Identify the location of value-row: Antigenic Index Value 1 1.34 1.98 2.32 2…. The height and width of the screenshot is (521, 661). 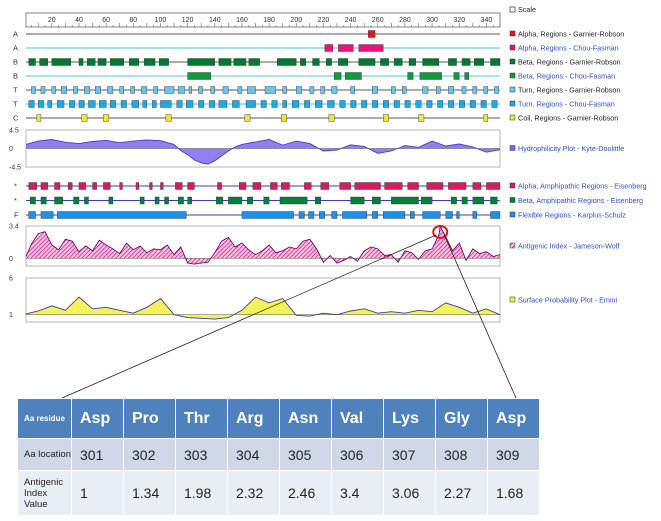
(278, 493).